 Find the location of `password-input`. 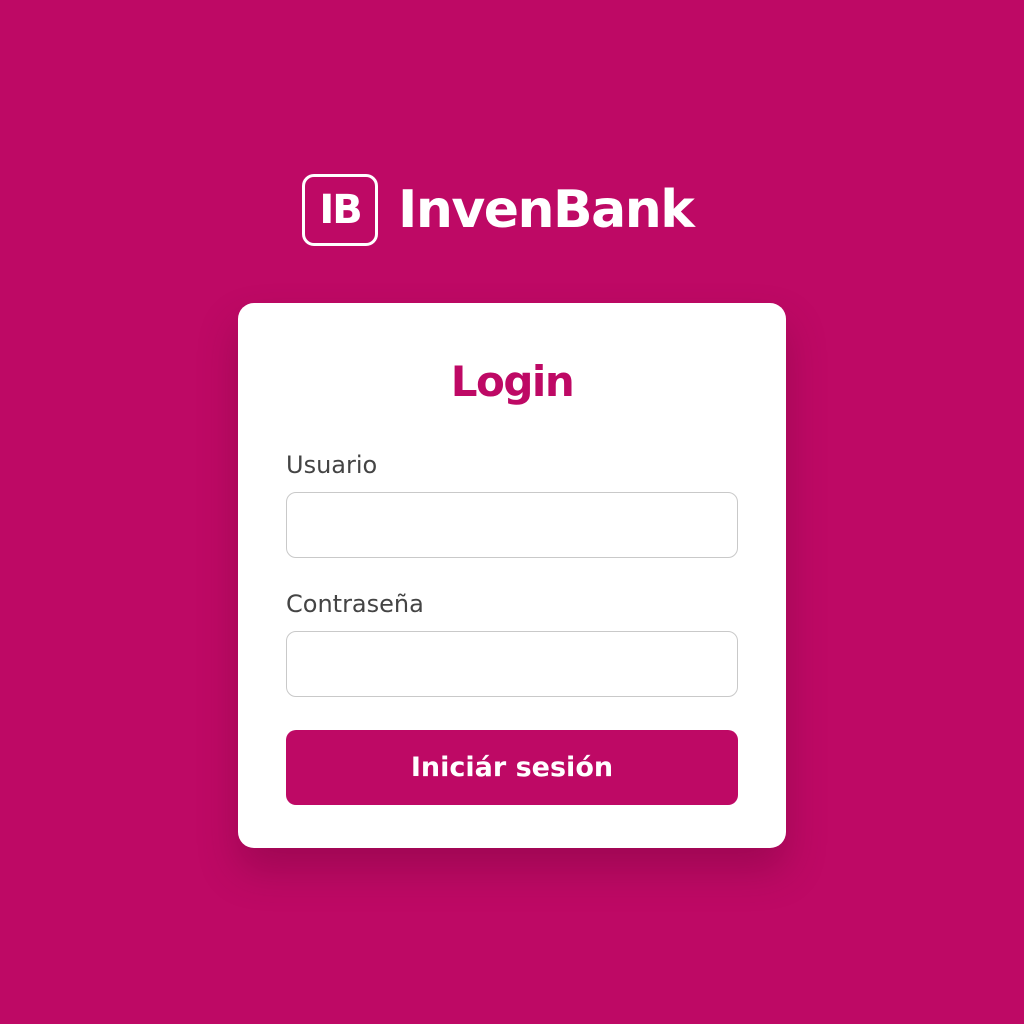

password-input is located at coordinates (512, 664).